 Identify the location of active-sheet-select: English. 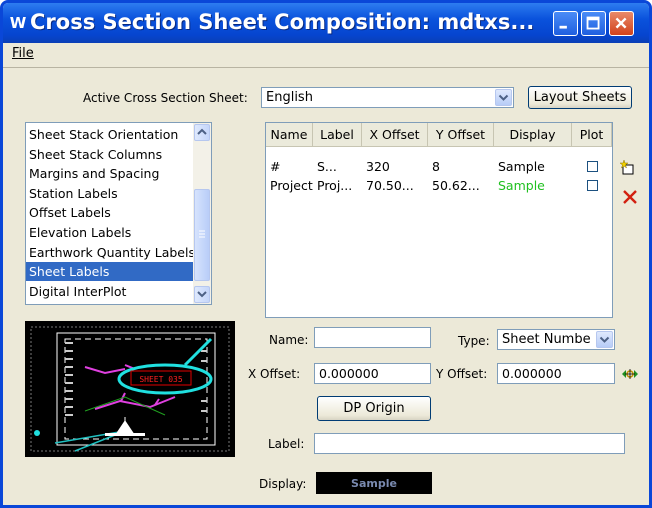
(387, 97).